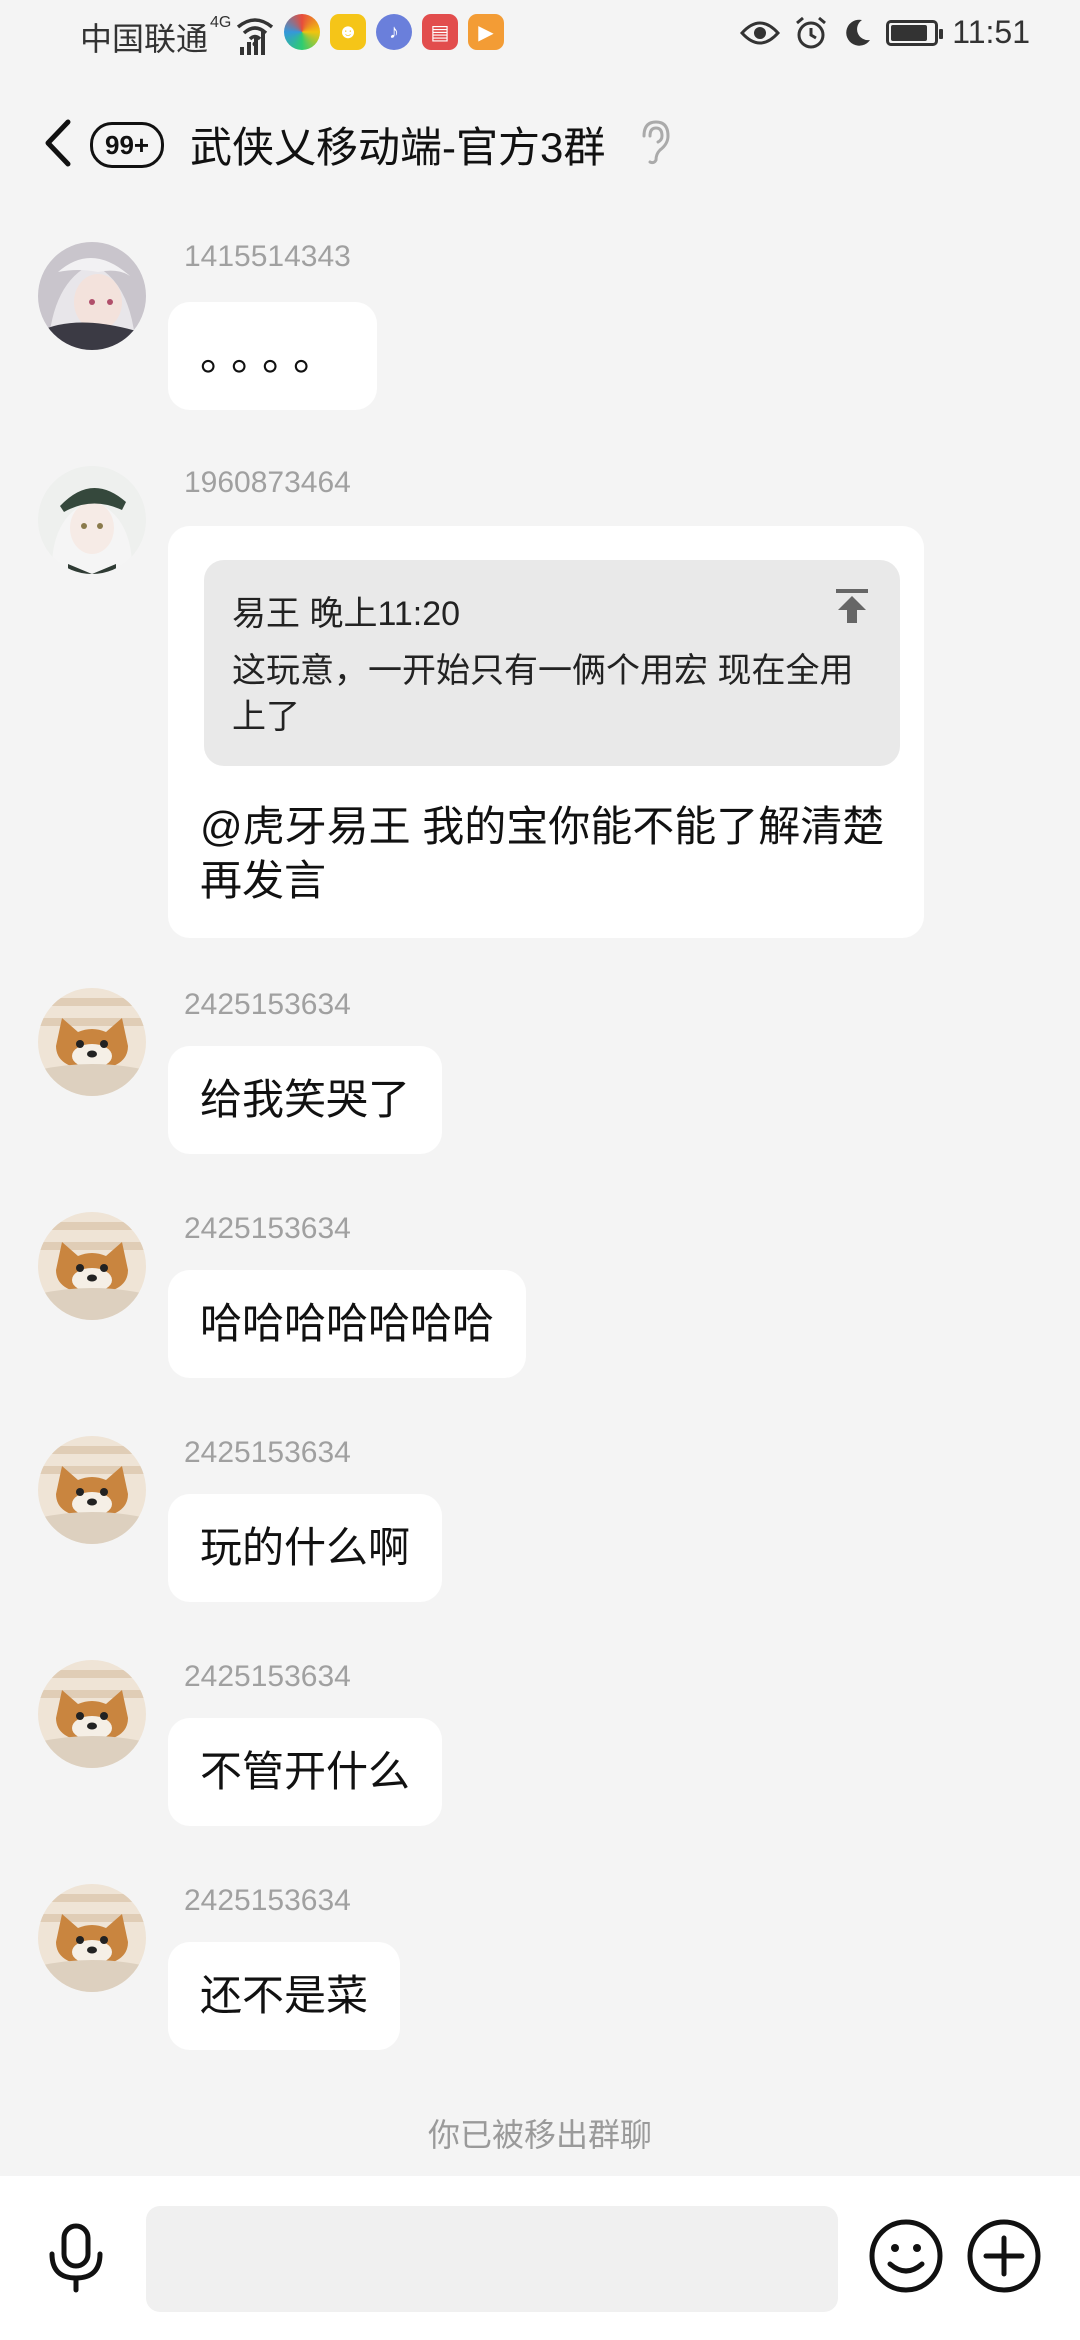 The image size is (1080, 2340). Describe the element at coordinates (394, 32) in the screenshot. I see `music-app-icon: ♪` at that location.